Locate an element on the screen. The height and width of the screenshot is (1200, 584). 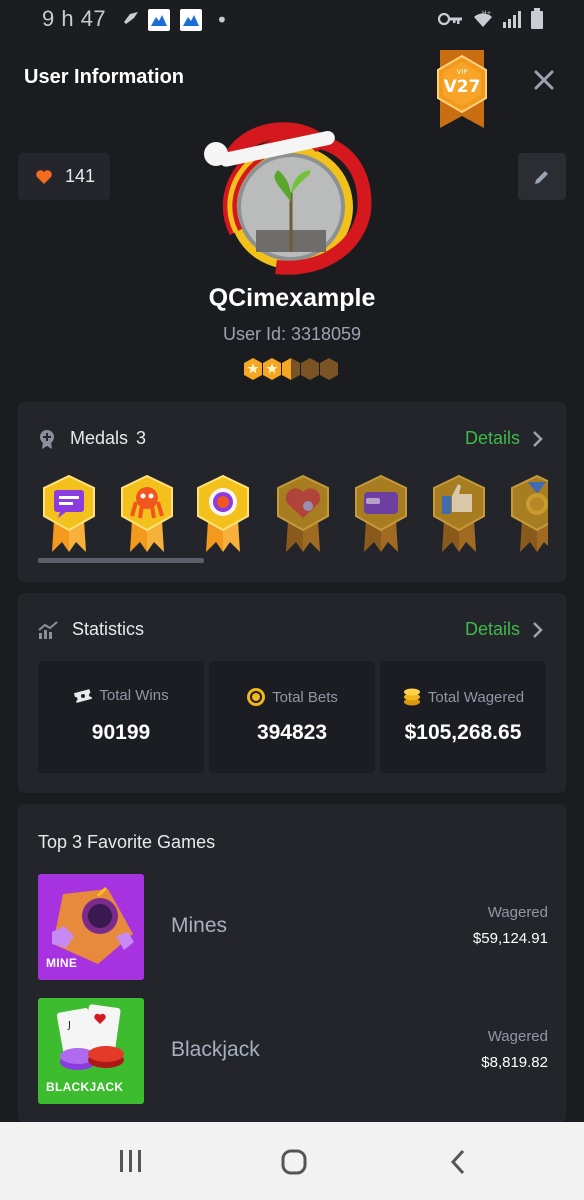
blackjack-thumb-label: BLACKJACK is located at coordinates (85, 1087).